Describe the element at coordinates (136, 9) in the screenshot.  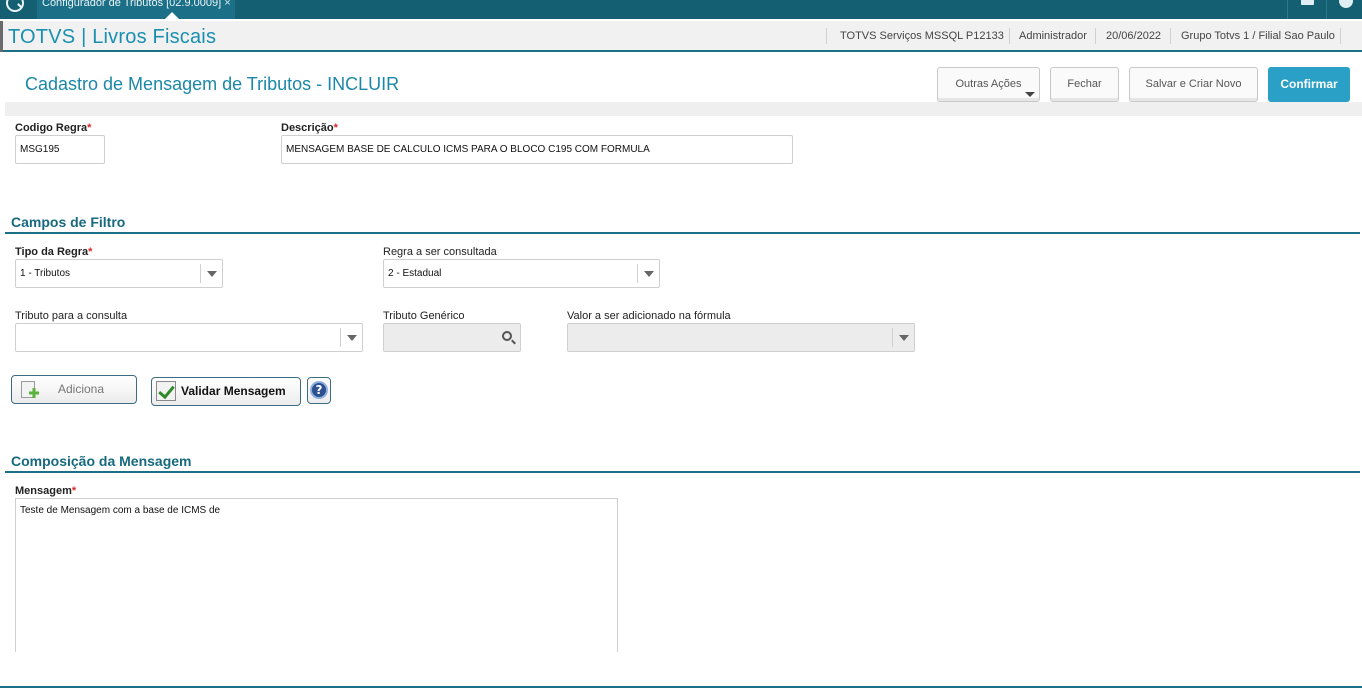
I see `tab-configurador: Configurador de Tributos [02.9.0009] ×` at that location.